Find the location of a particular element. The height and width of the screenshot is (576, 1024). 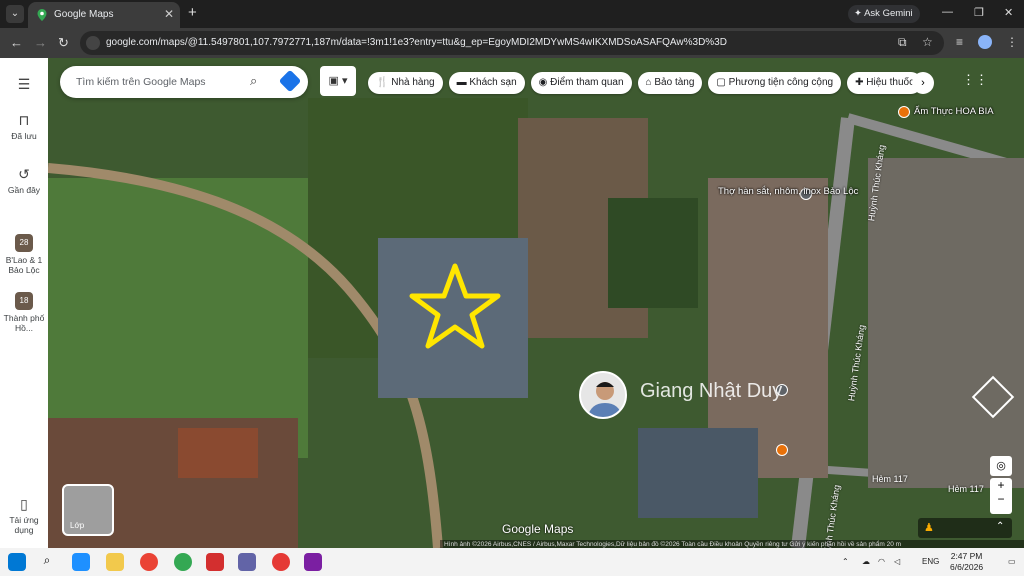

hamburger-icon: ☰ is located at coordinates (24, 84).